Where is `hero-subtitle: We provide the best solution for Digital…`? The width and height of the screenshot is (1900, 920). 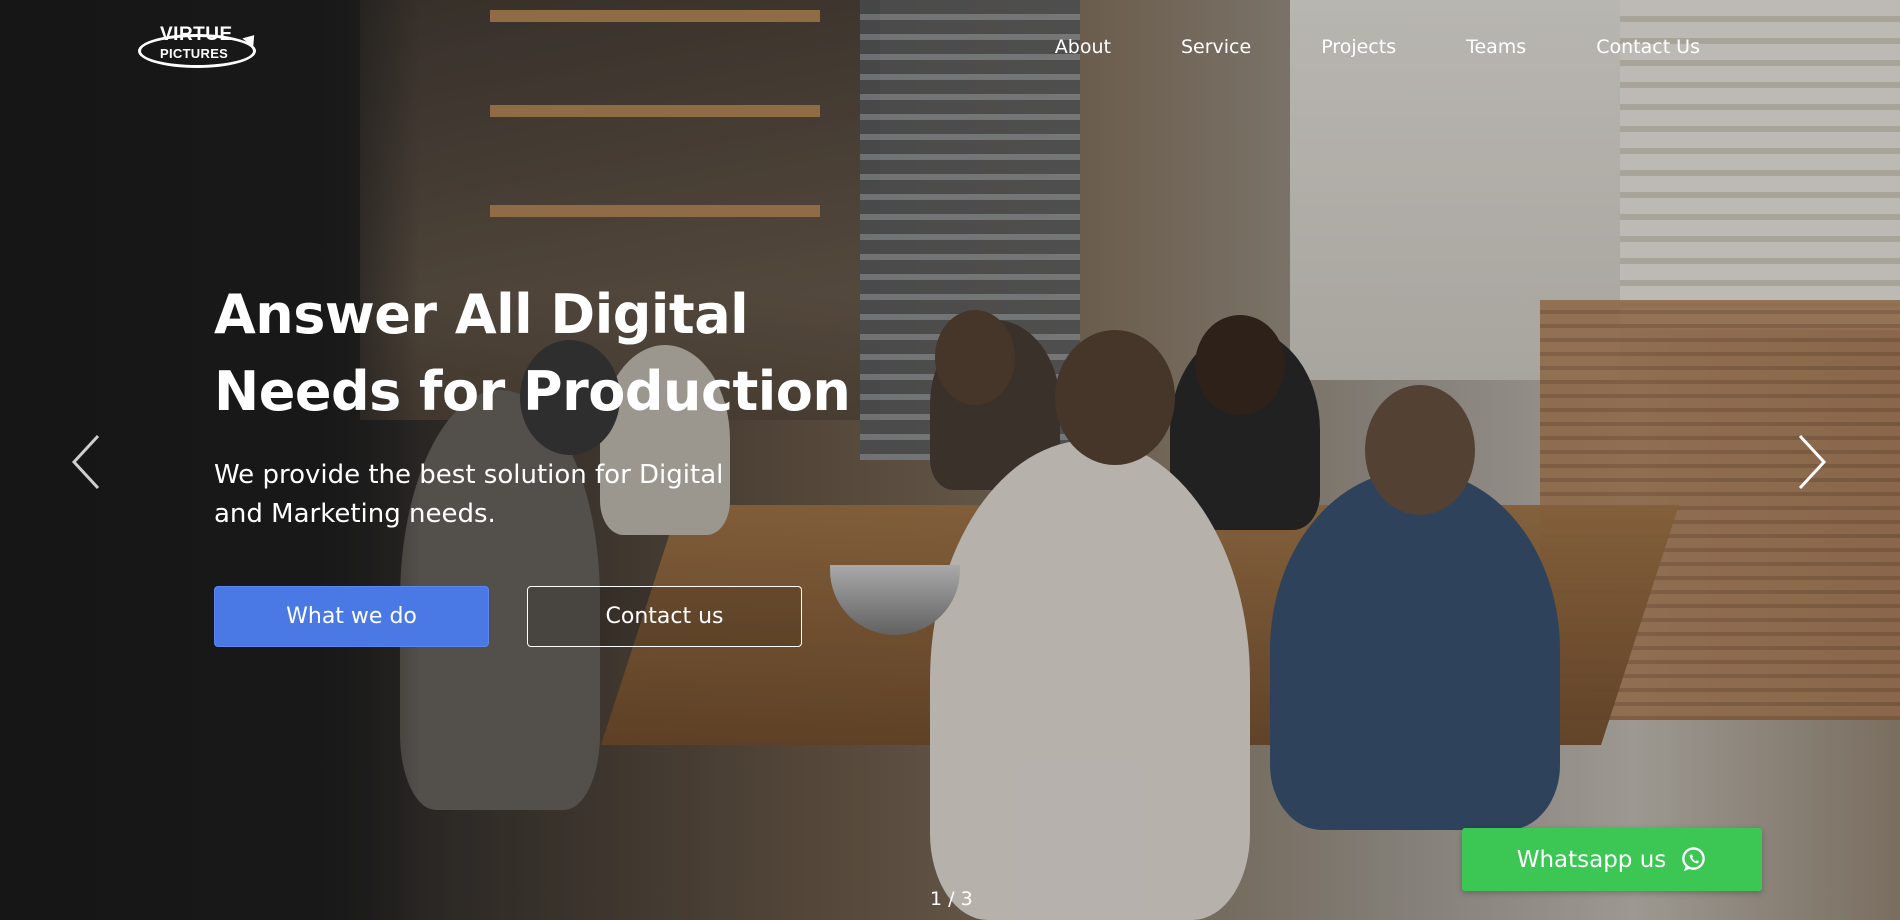
hero-subtitle: We provide the best solution for Digital… is located at coordinates (494, 495).